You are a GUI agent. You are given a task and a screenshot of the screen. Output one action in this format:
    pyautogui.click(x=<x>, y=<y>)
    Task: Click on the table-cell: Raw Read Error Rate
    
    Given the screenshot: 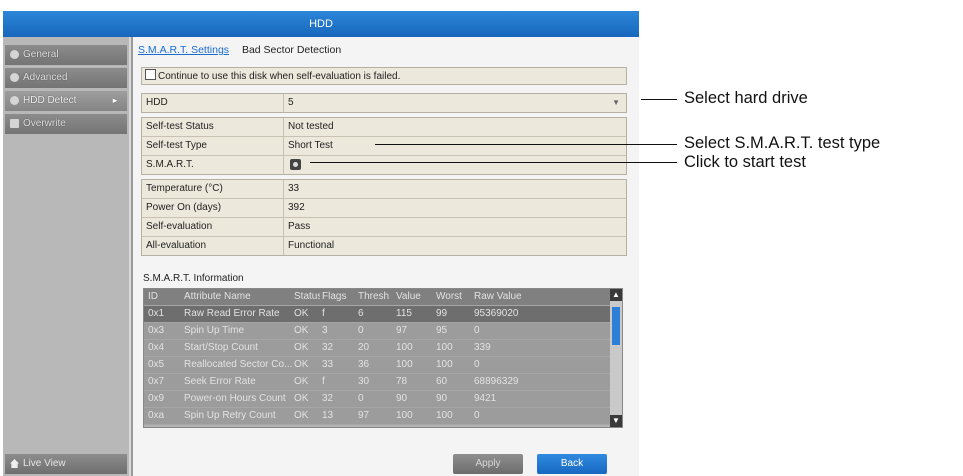 What is the action you would take?
    pyautogui.click(x=232, y=313)
    